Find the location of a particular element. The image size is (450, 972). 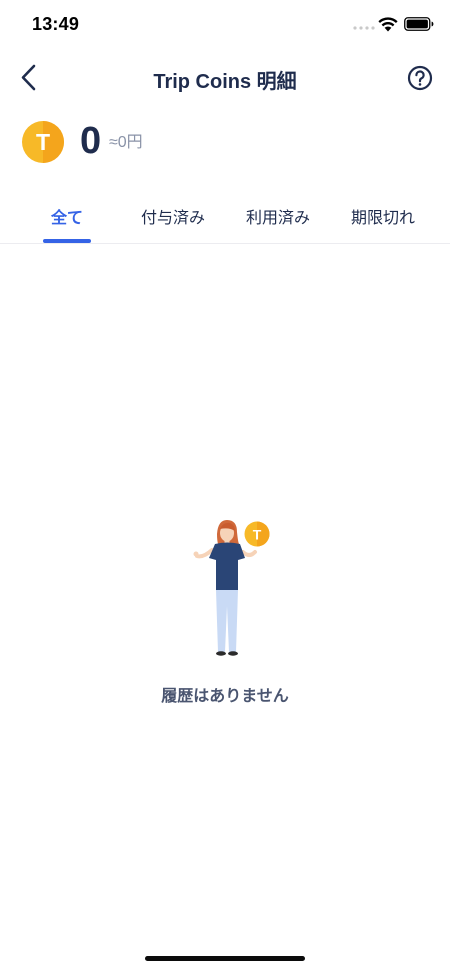

nav-bar: Trip Coins 明細 is located at coordinates (225, 78).